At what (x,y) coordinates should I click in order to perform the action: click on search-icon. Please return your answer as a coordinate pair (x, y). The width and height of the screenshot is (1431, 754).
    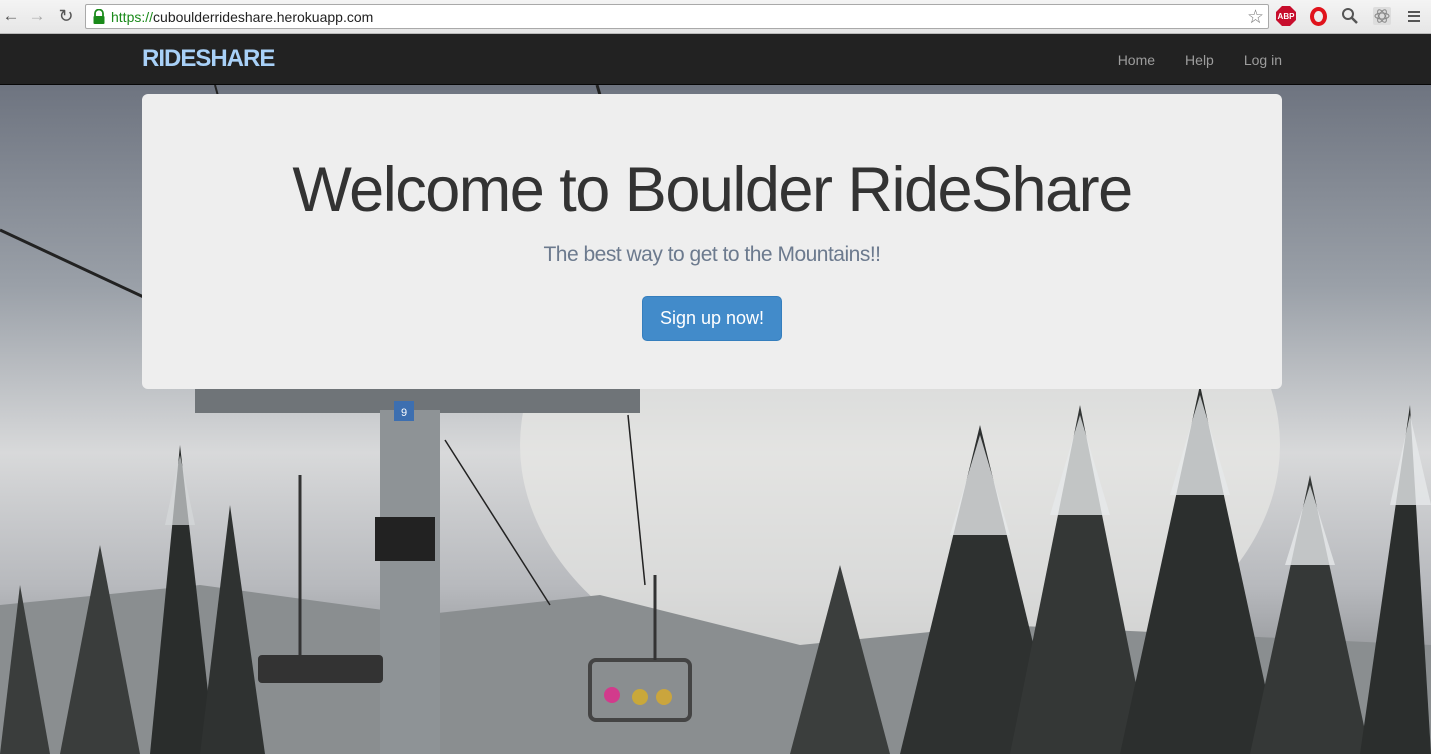
    Looking at the image, I should click on (1350, 16).